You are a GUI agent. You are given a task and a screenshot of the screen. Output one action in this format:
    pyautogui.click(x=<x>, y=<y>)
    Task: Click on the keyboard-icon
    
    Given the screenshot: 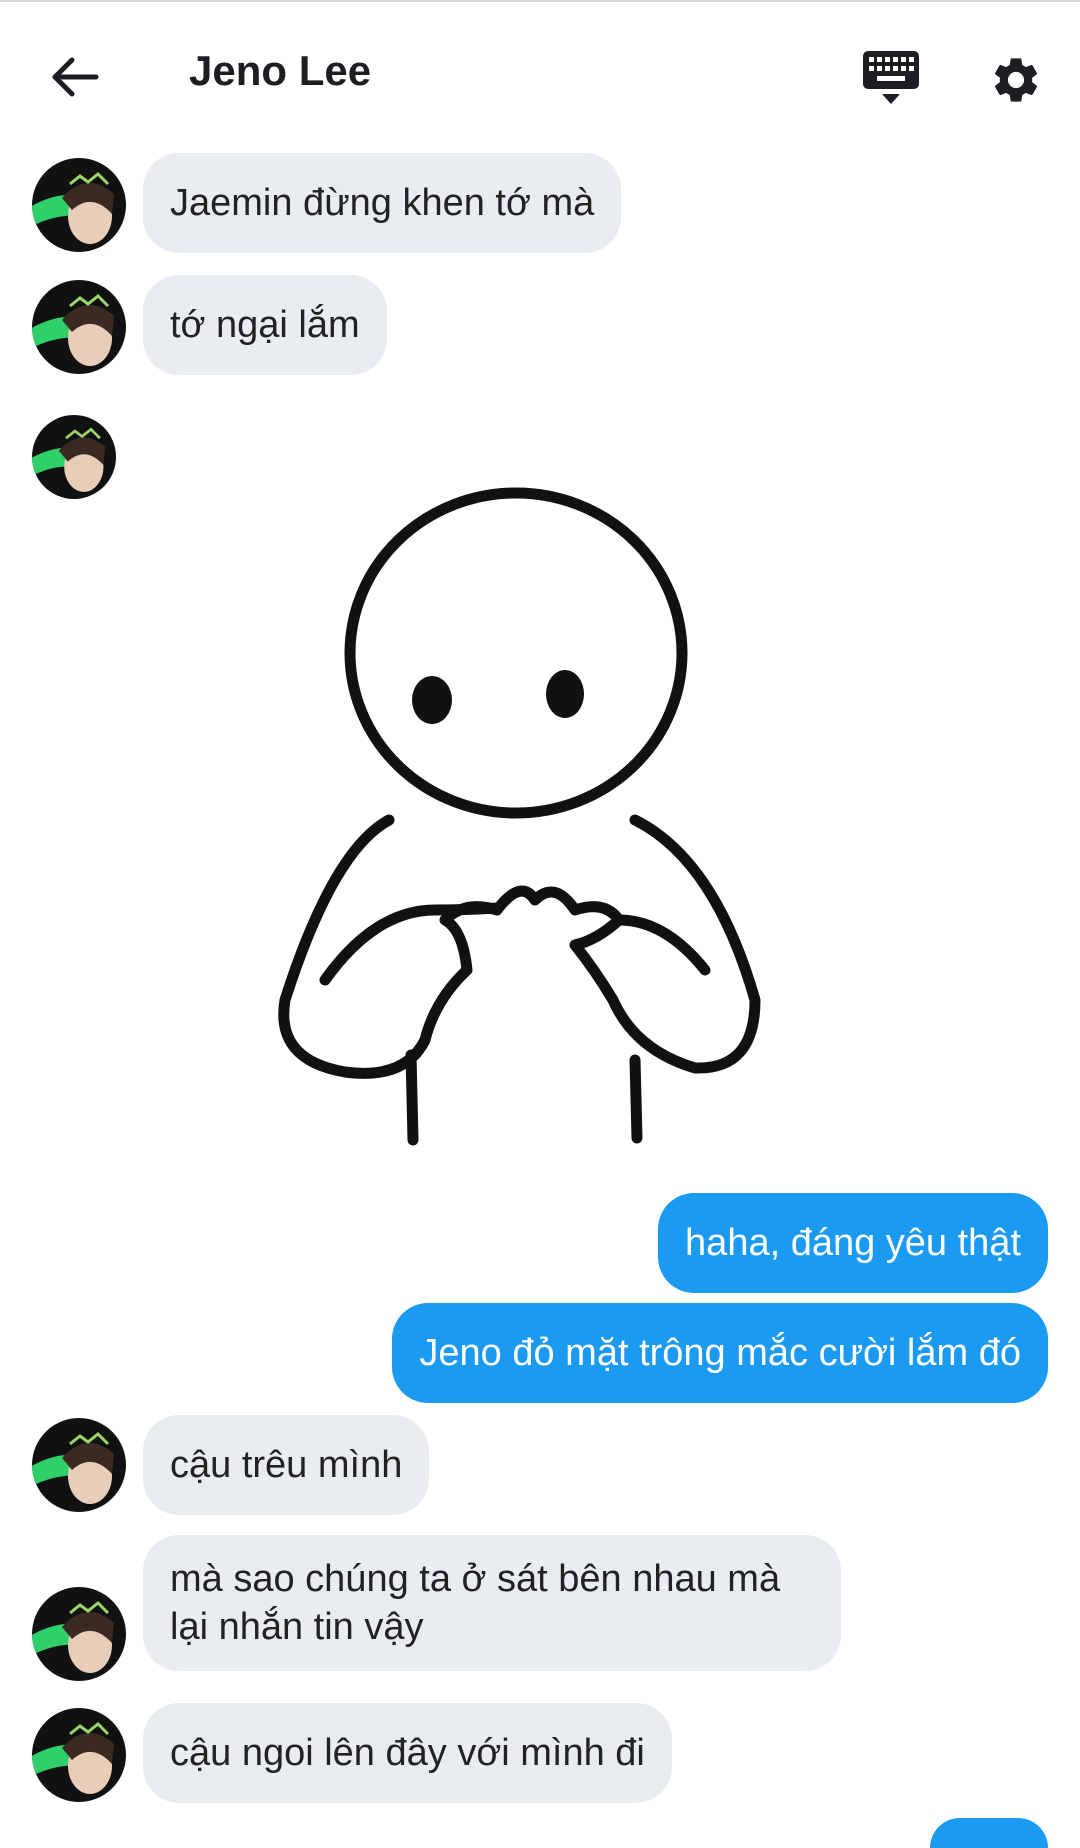 What is the action you would take?
    pyautogui.click(x=891, y=77)
    